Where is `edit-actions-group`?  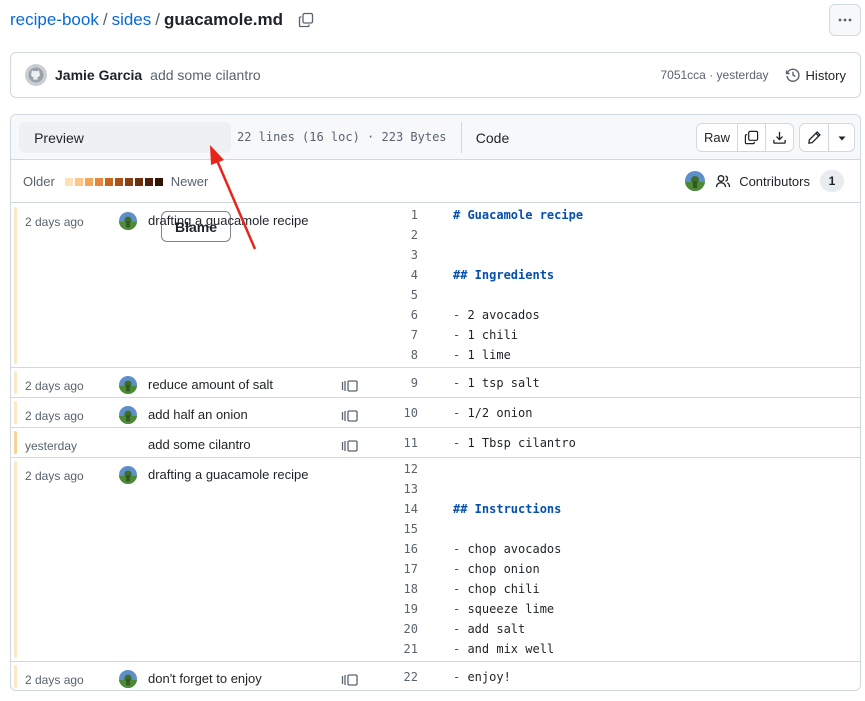
edit-actions-group is located at coordinates (827, 137).